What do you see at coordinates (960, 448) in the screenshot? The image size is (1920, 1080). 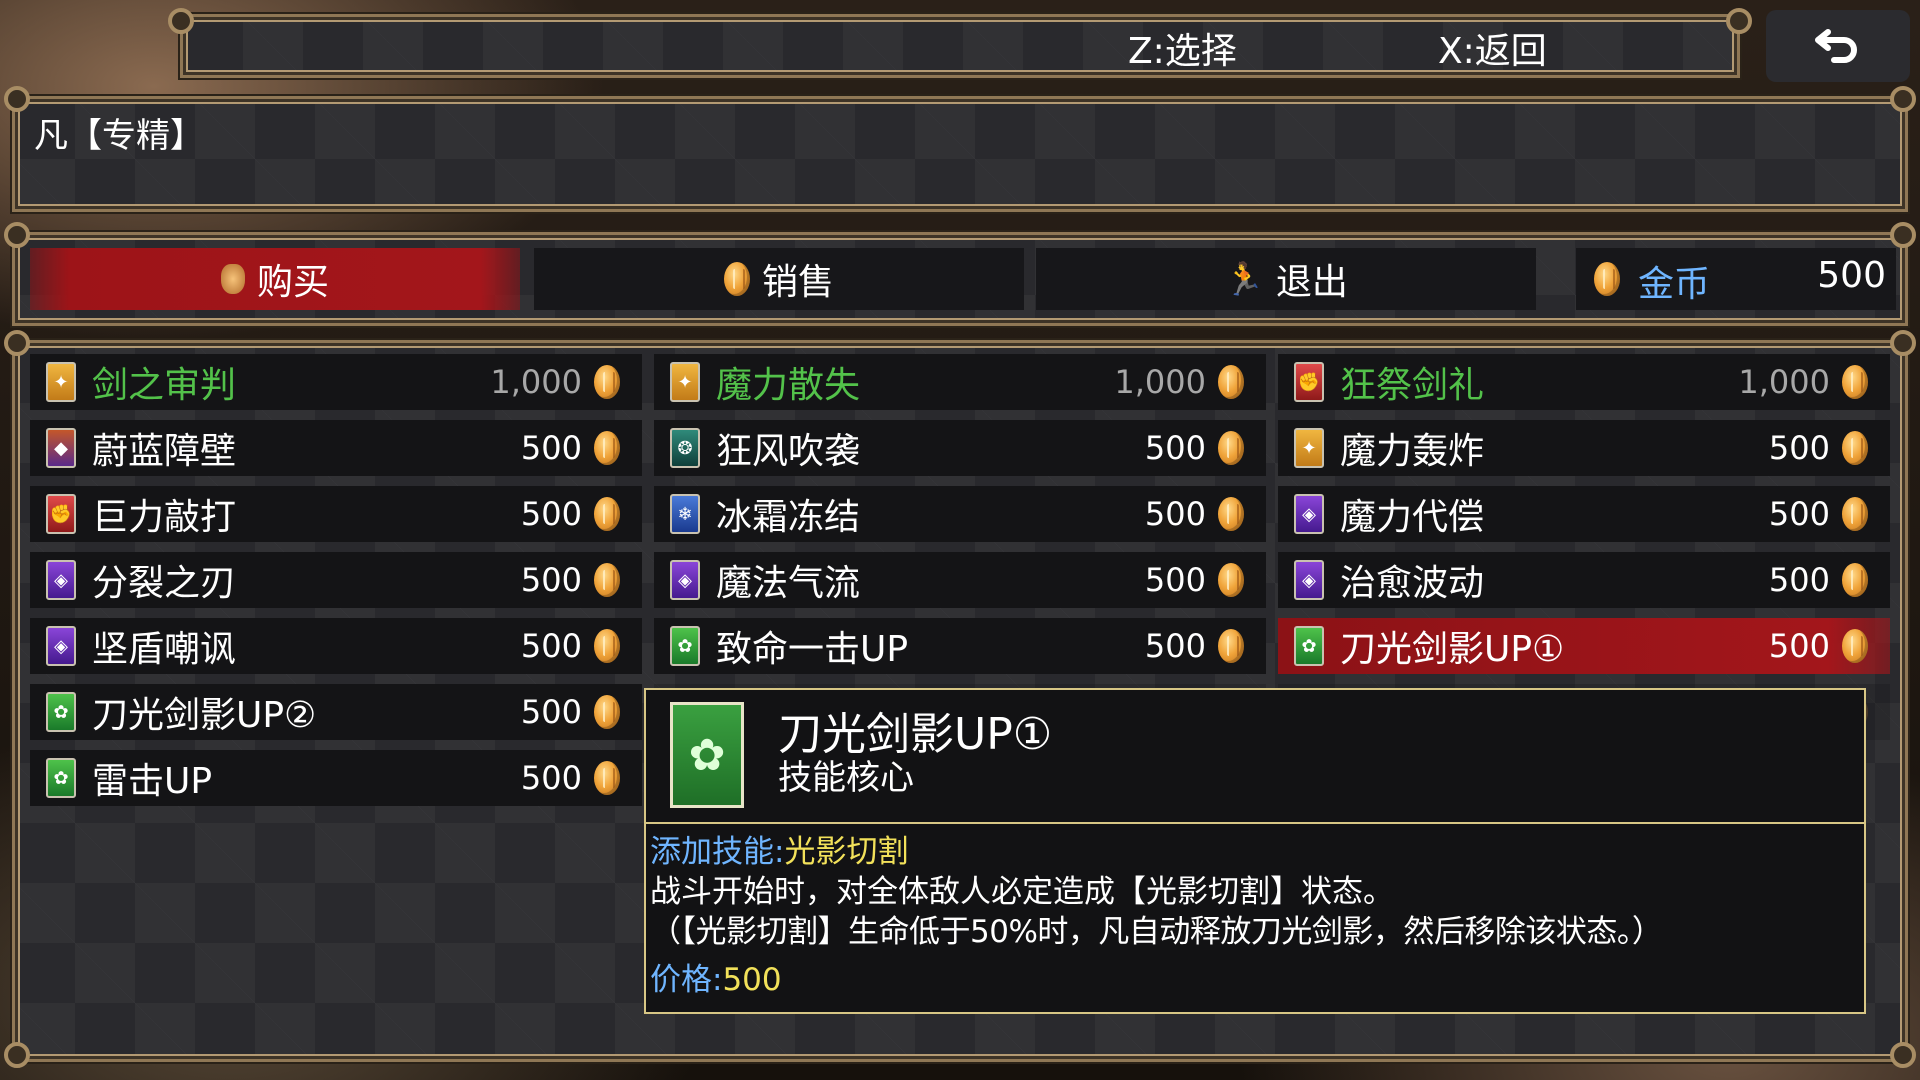 I see `shop-item-row: ❂ 狂风吹袭 500` at bounding box center [960, 448].